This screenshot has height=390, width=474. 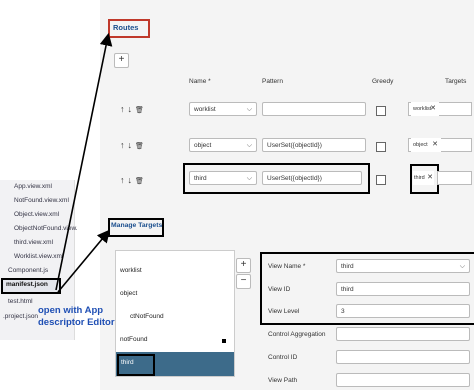 I want to click on control-aggregation-label: Control Aggregation, so click(x=297, y=334).